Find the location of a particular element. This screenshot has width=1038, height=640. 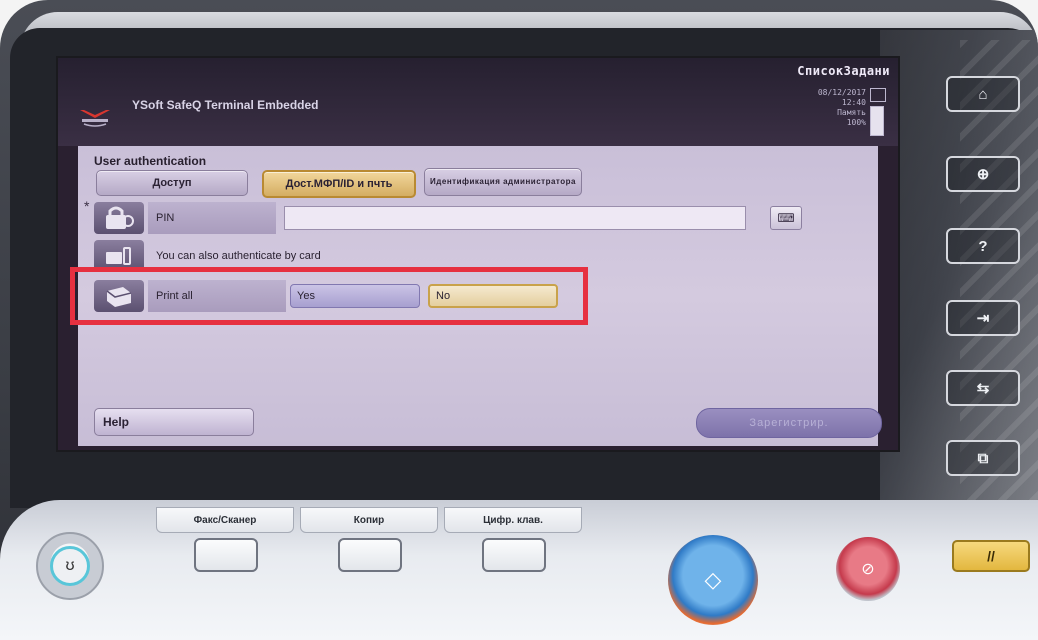

keyboard-icon: ⌨ is located at coordinates (786, 218).